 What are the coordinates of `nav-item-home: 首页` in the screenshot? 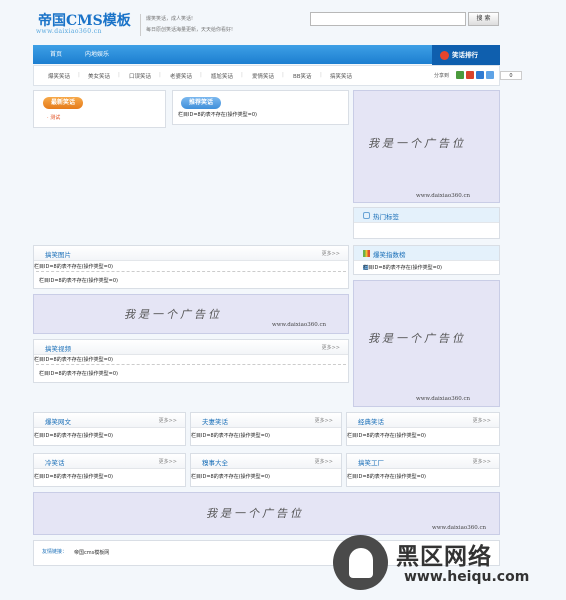 It's located at (56, 54).